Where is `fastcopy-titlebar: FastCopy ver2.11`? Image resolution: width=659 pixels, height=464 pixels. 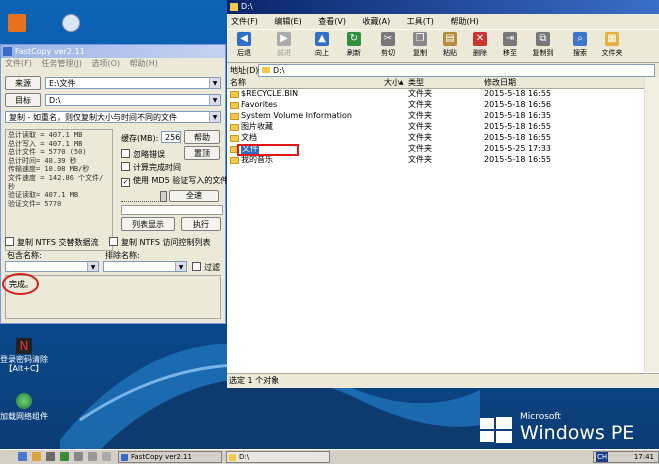 fastcopy-titlebar: FastCopy ver2.11 is located at coordinates (113, 51).